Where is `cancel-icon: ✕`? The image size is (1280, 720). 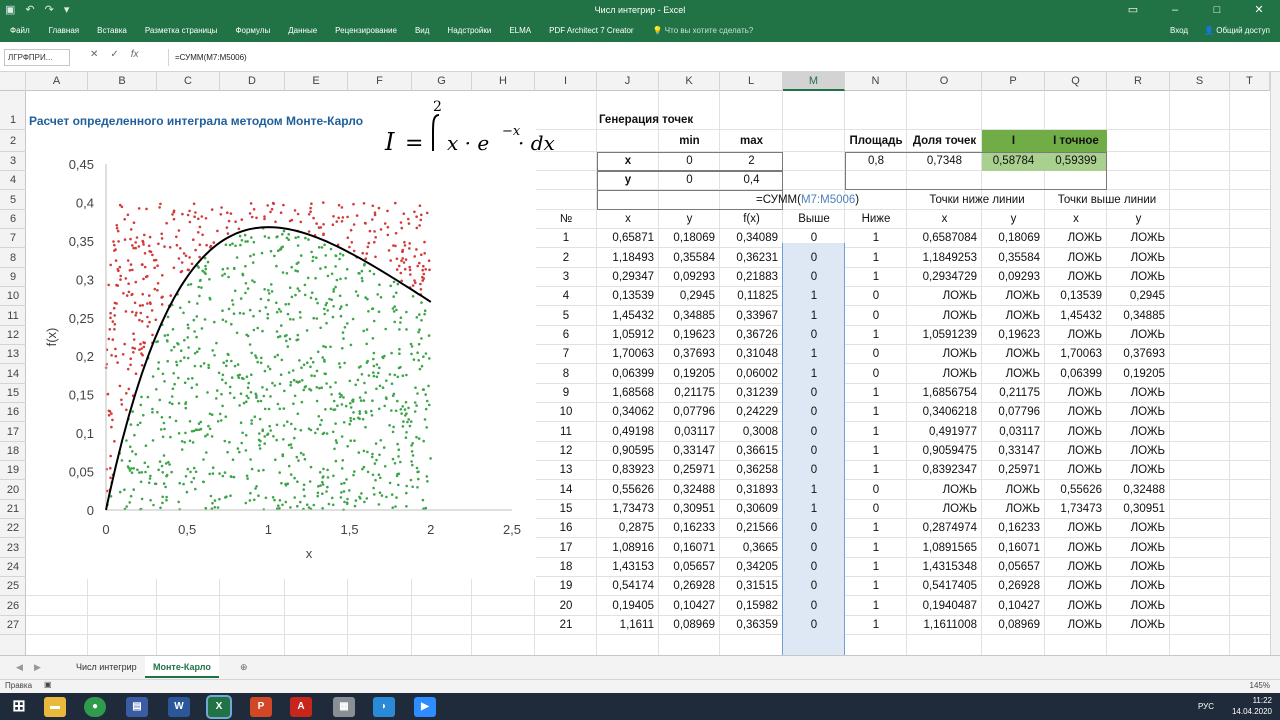 cancel-icon: ✕ is located at coordinates (94, 54).